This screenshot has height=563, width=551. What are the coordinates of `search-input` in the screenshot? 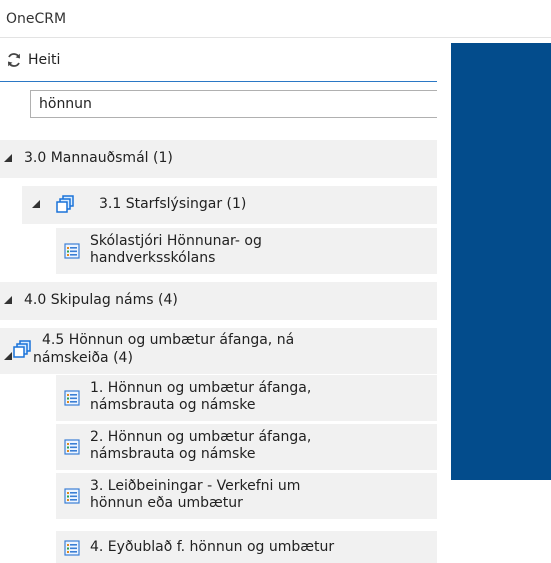 It's located at (233, 104).